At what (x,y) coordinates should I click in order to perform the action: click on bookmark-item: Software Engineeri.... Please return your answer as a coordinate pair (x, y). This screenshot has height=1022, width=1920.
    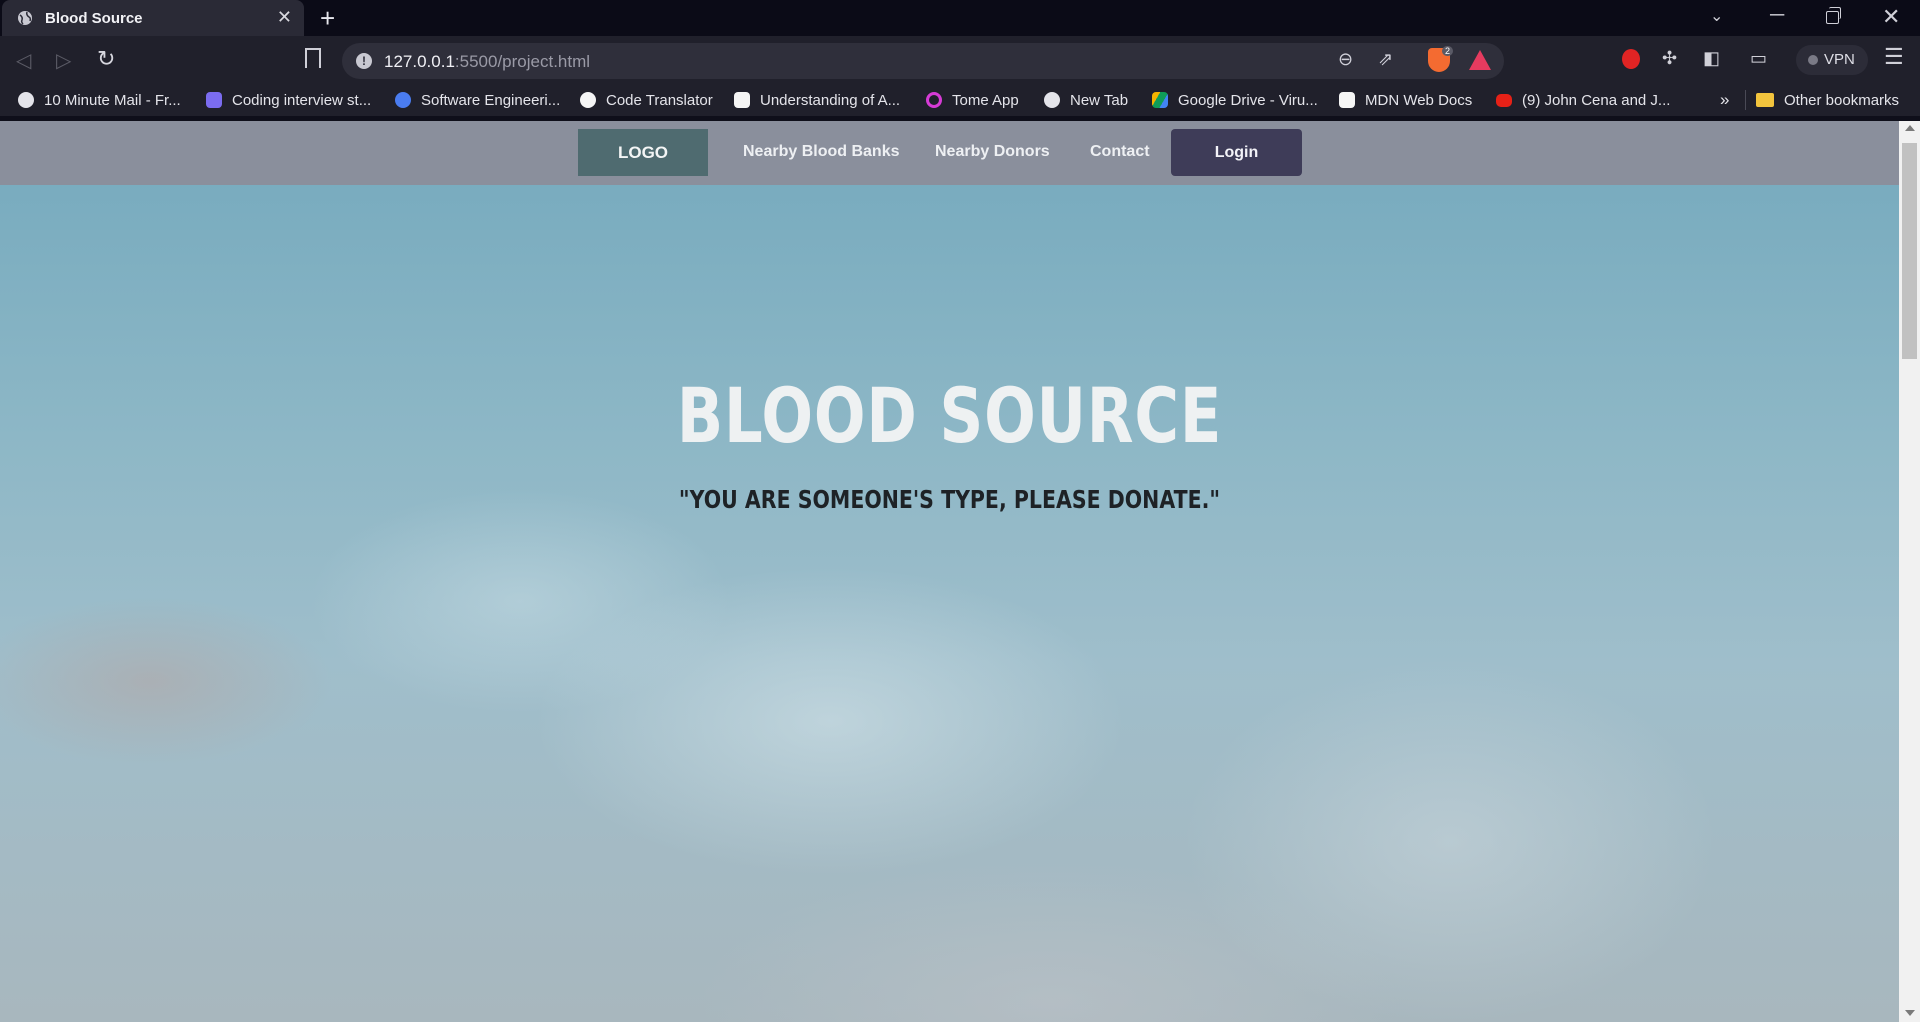
    Looking at the image, I should click on (477, 100).